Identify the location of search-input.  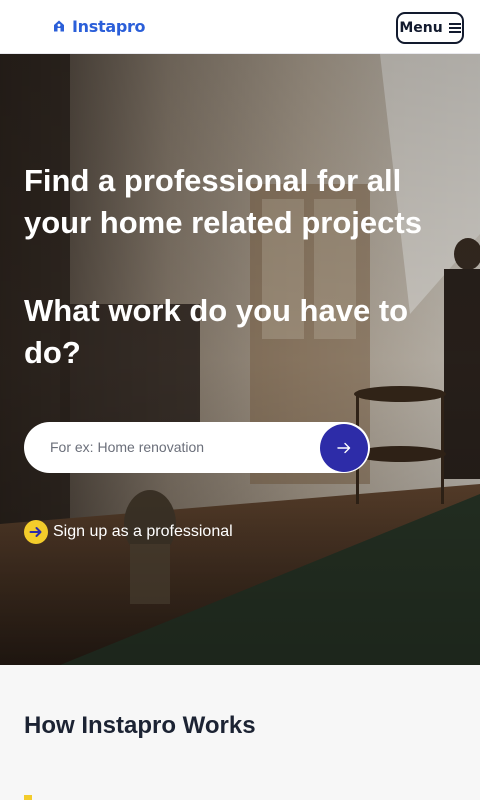
(180, 447).